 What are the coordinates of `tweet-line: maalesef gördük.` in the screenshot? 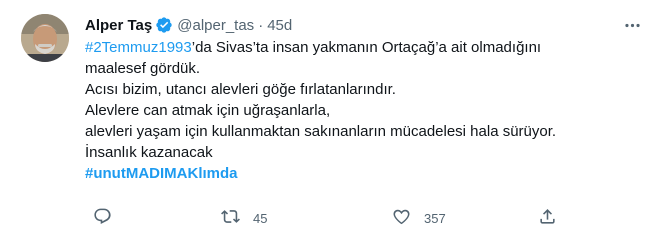 It's located at (143, 68).